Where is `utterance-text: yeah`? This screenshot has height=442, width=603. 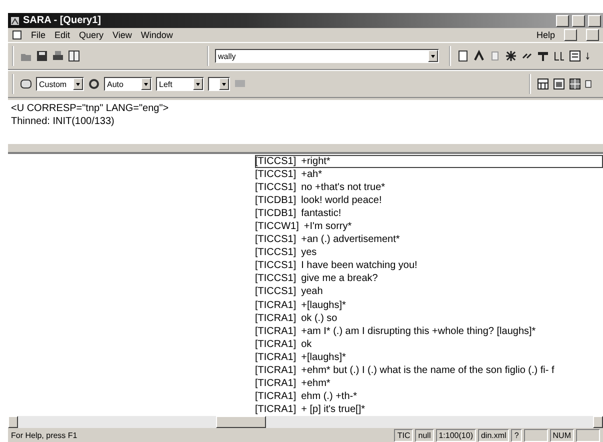
utterance-text: yeah is located at coordinates (312, 292).